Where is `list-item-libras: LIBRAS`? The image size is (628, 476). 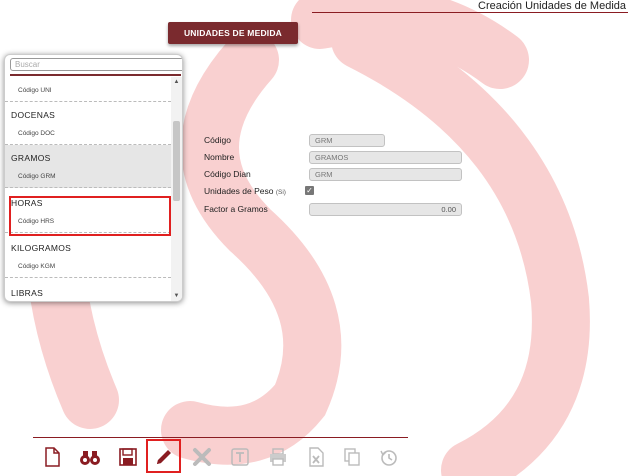
list-item-libras: LIBRAS is located at coordinates (88, 290).